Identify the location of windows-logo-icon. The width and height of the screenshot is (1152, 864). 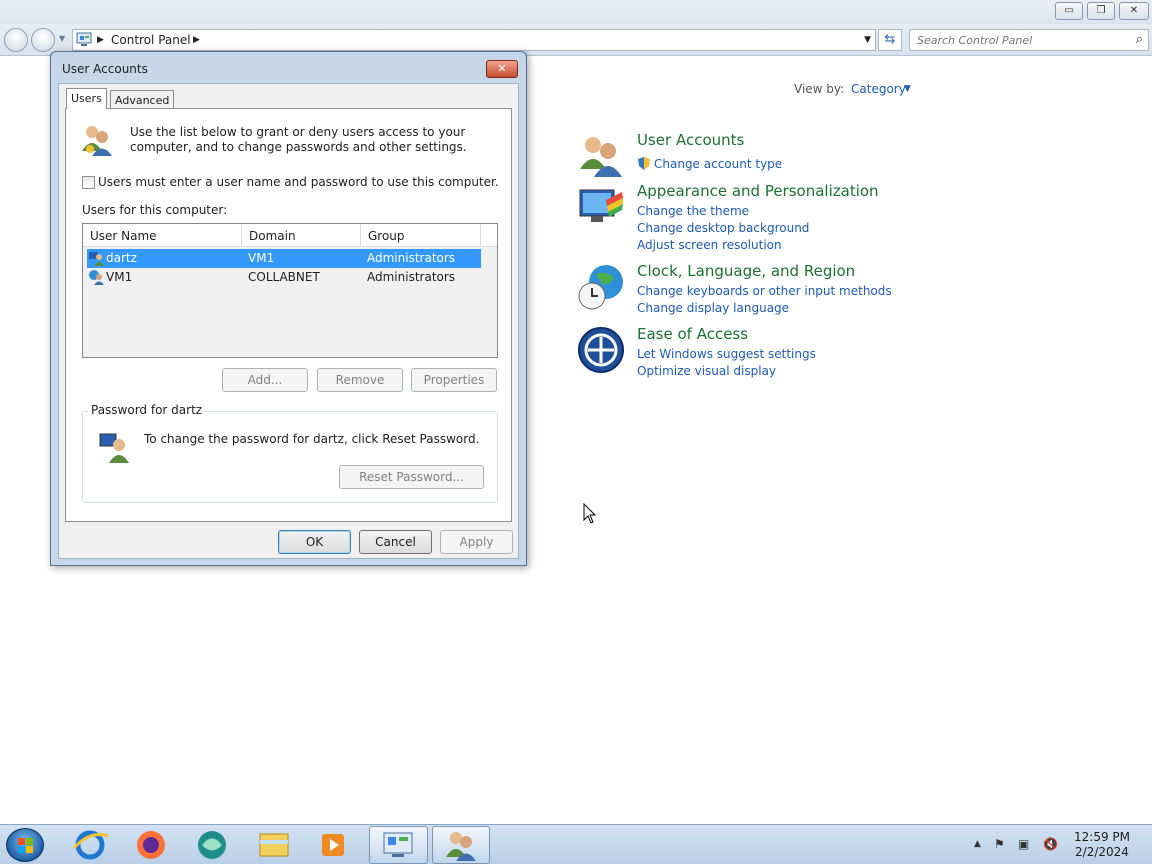
(25, 845).